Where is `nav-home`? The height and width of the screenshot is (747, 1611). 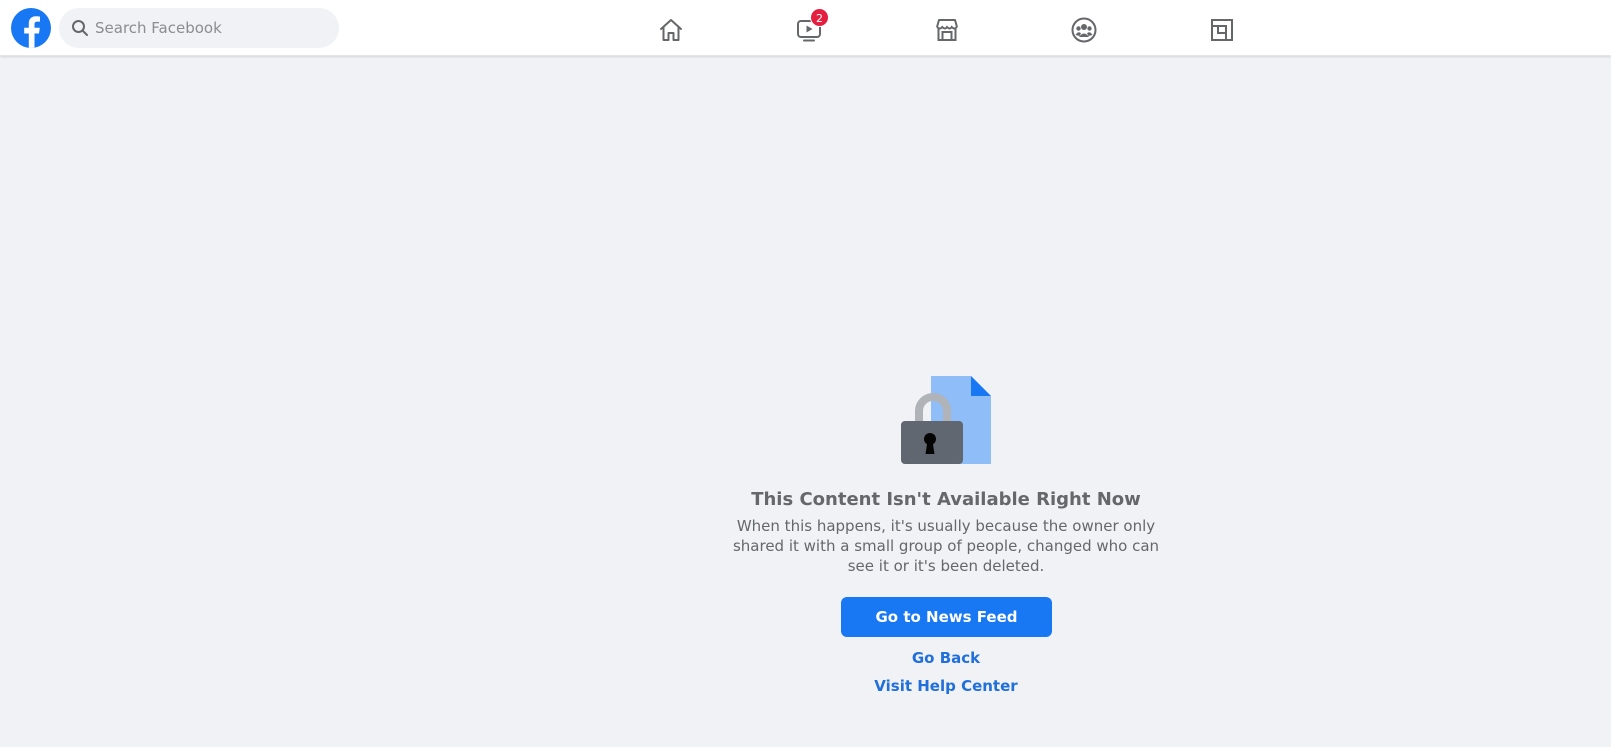
nav-home is located at coordinates (671, 28).